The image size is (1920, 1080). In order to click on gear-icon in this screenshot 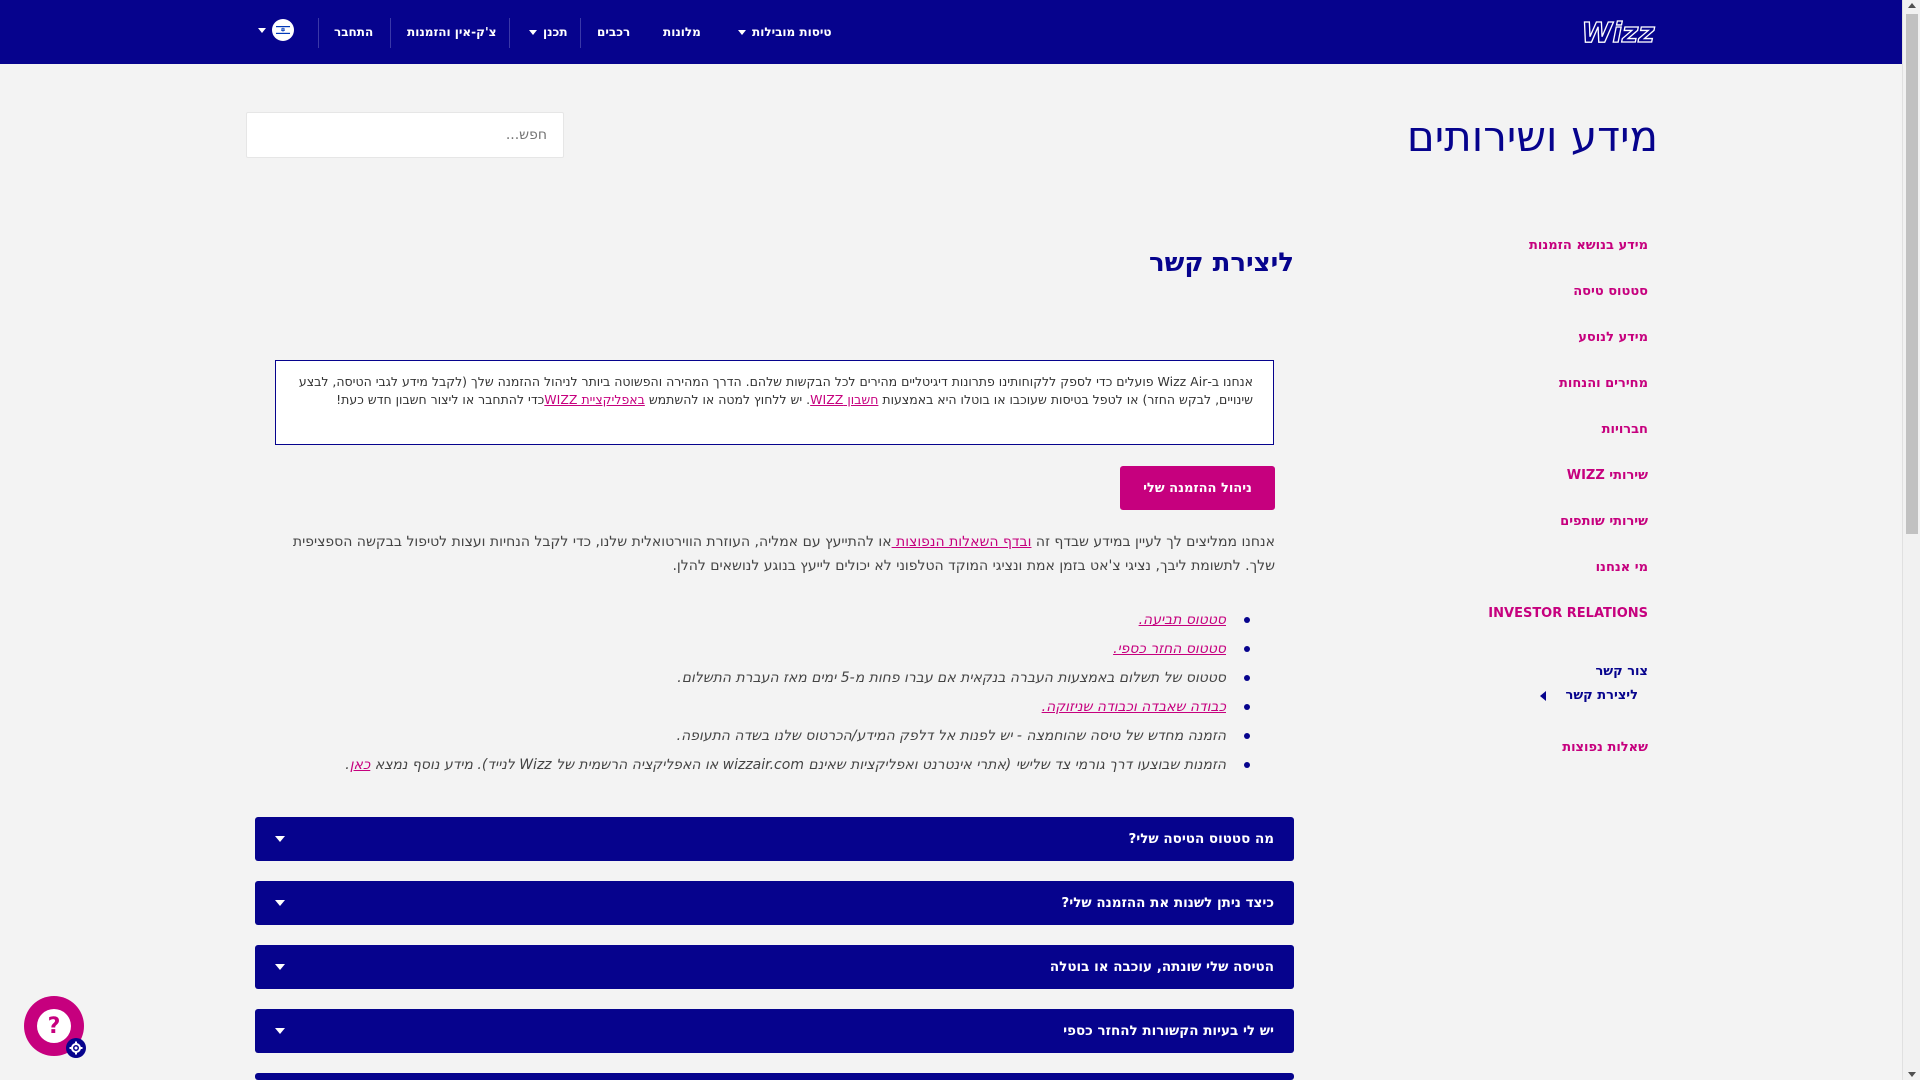, I will do `click(76, 1048)`.